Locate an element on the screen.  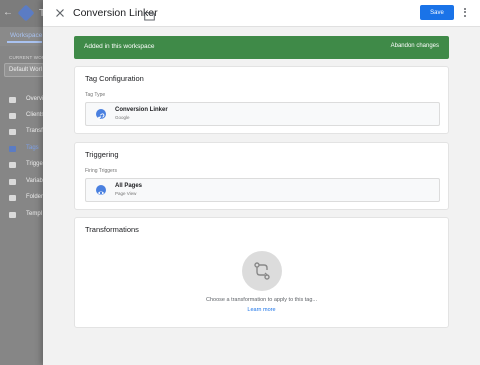
current-workspace-label: CURRENT WOR is located at coordinates (27, 57).